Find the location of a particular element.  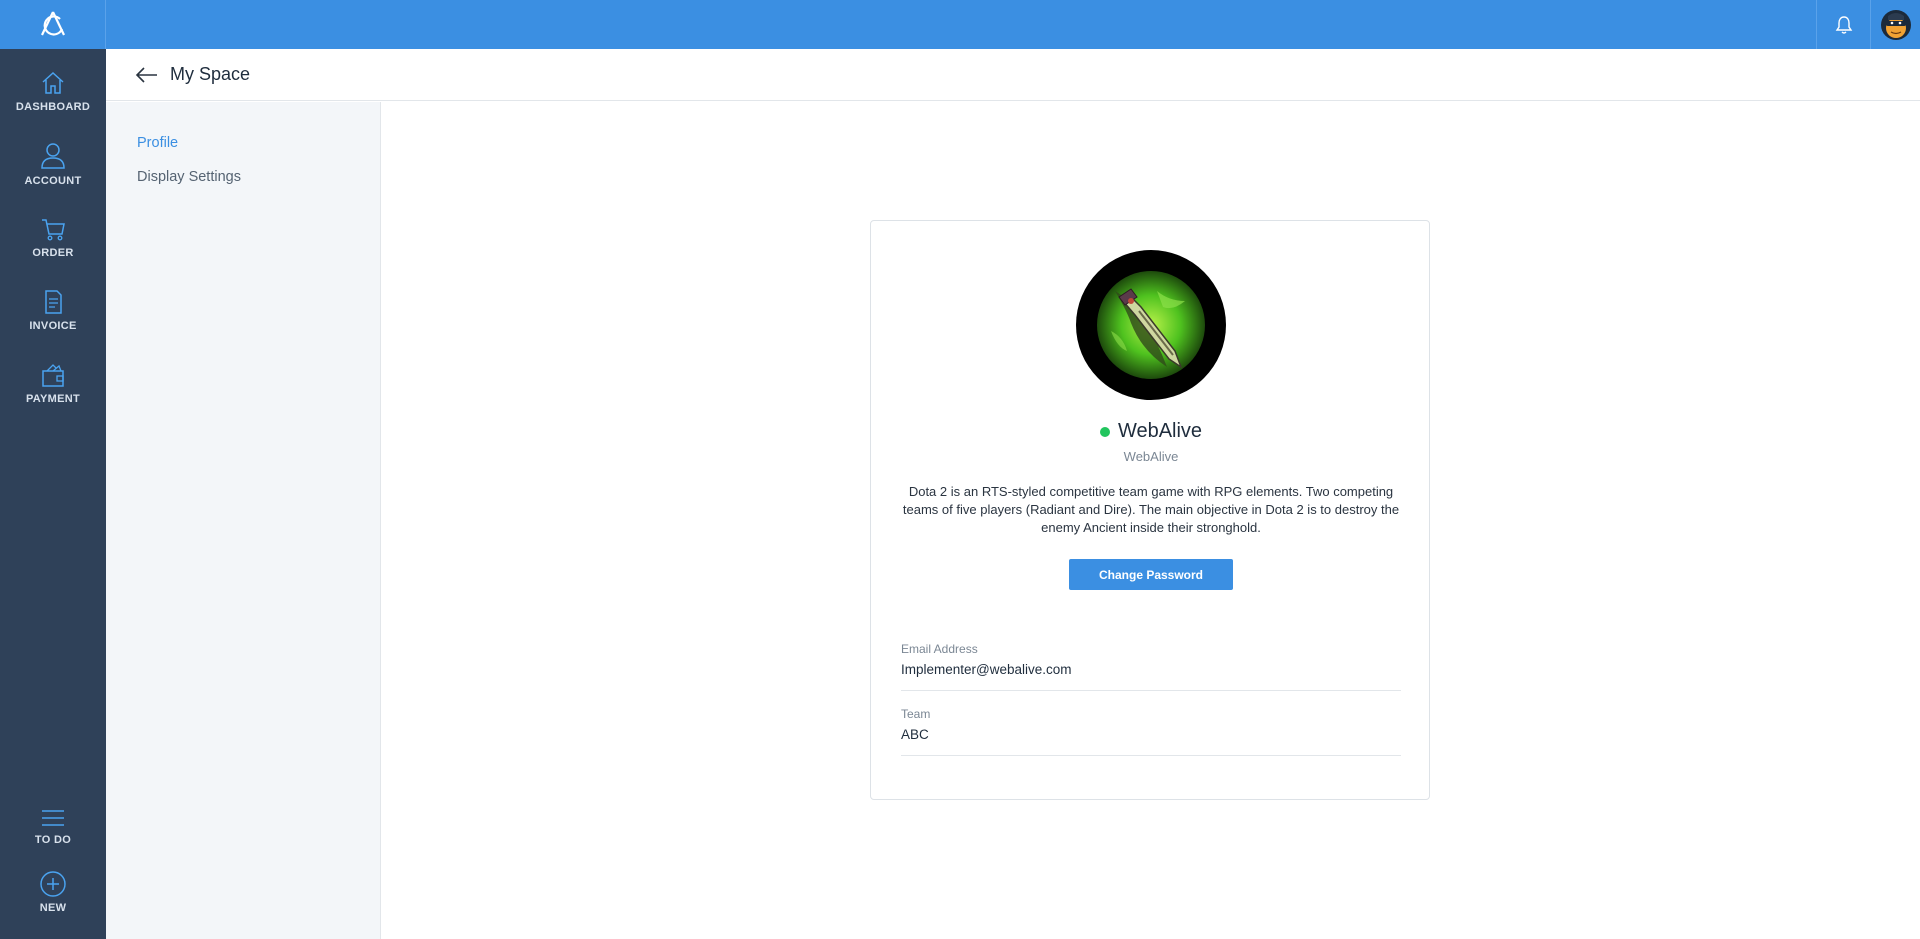

profile-avatar is located at coordinates (1151, 325).